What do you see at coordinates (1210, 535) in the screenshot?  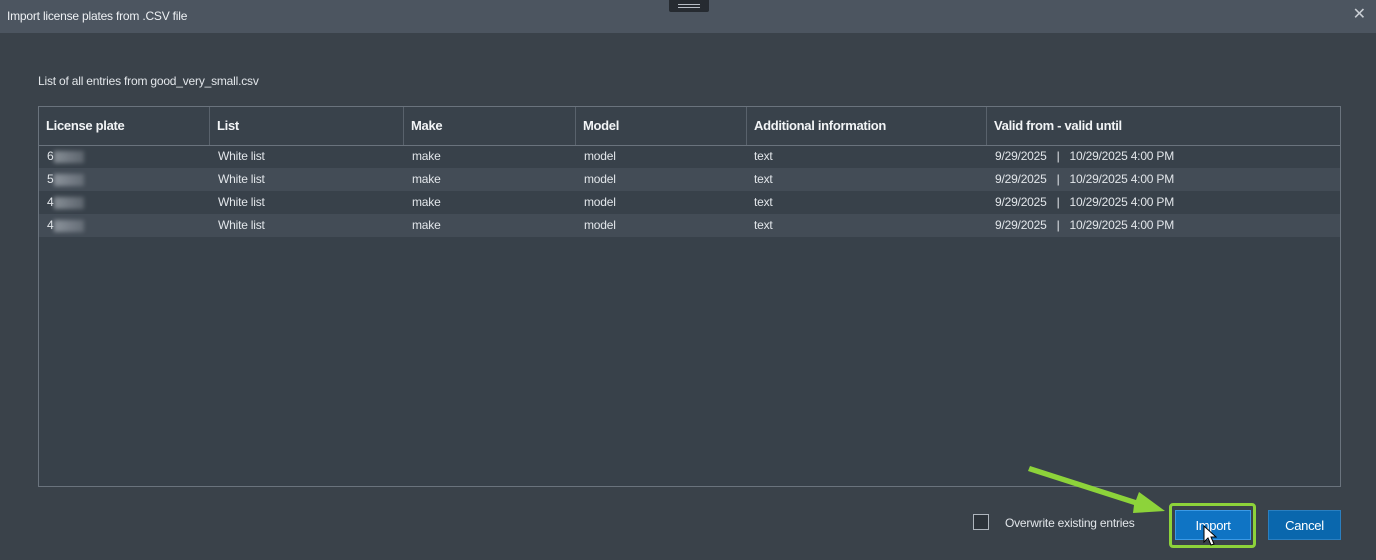 I see `cursor-icon` at bounding box center [1210, 535].